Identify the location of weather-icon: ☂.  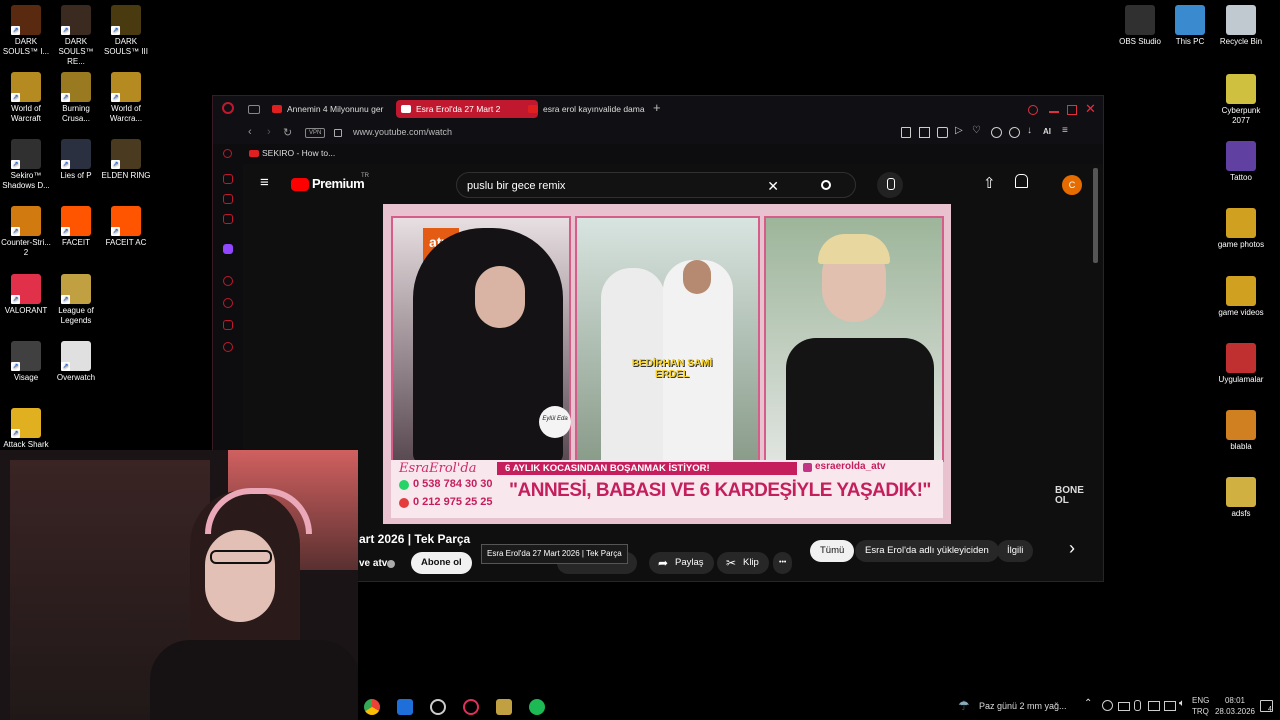
(964, 706).